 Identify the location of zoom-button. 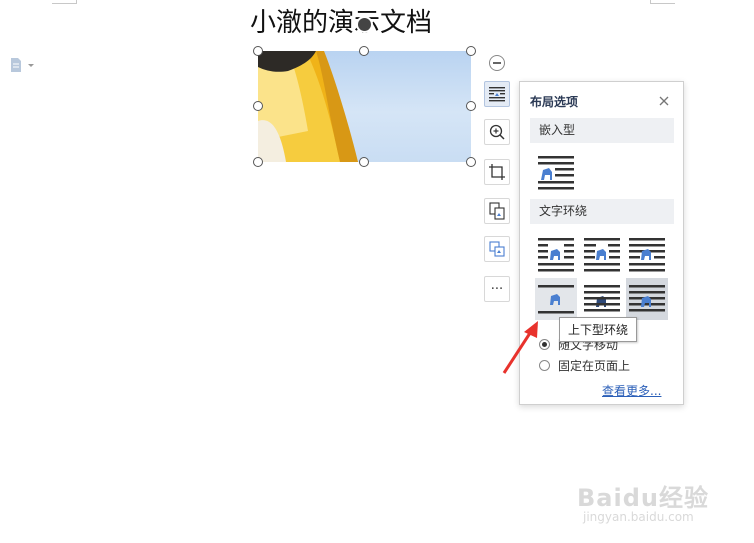
(497, 132).